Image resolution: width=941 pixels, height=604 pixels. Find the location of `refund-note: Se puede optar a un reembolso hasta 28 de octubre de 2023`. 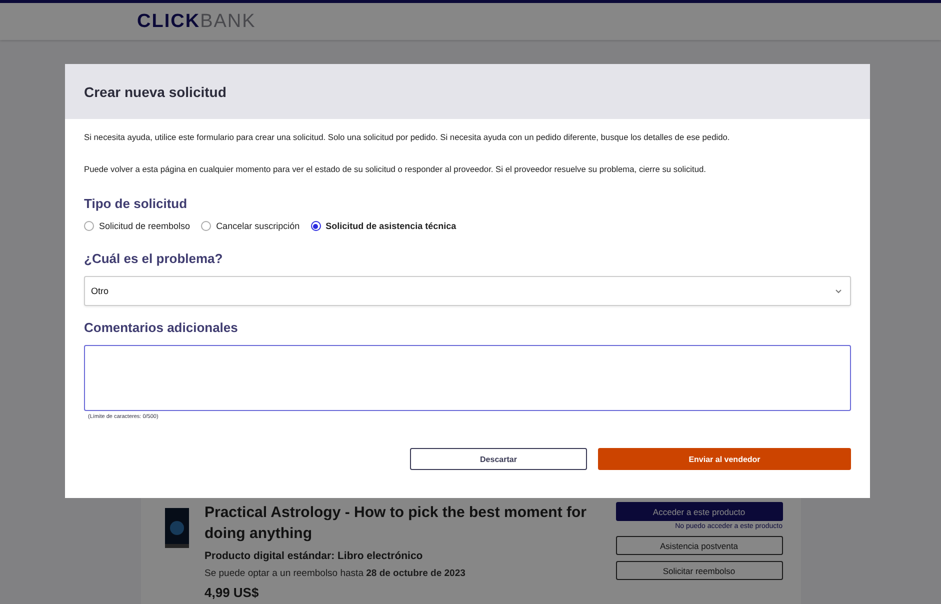

refund-note: Se puede optar a un reembolso hasta 28 de octubre de 2023 is located at coordinates (335, 573).